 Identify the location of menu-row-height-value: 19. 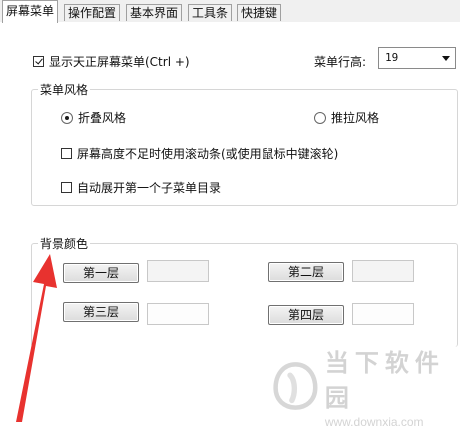
(392, 57).